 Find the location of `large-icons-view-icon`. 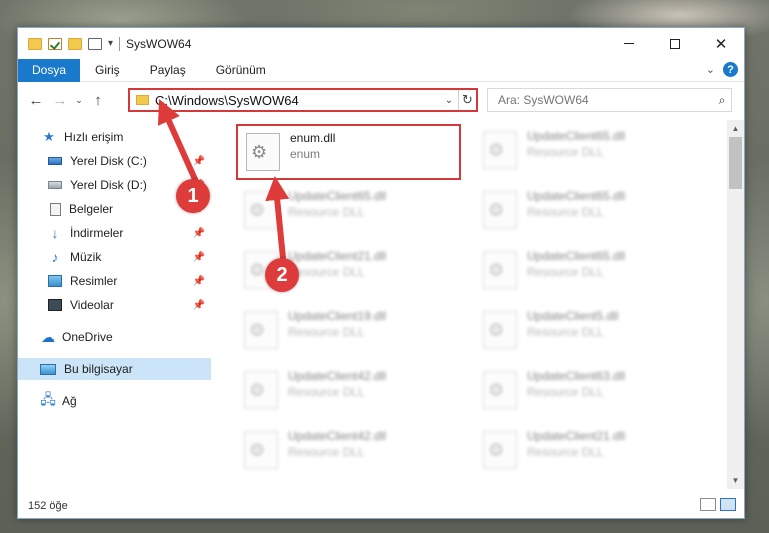

large-icons-view-icon is located at coordinates (728, 504).